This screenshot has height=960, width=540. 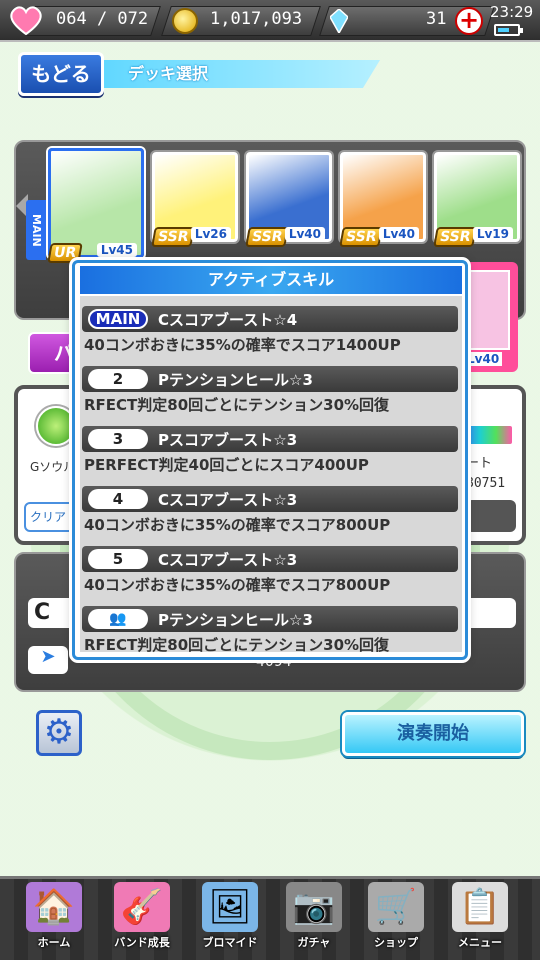 What do you see at coordinates (59, 733) in the screenshot?
I see `gear-icon: ⚙` at bounding box center [59, 733].